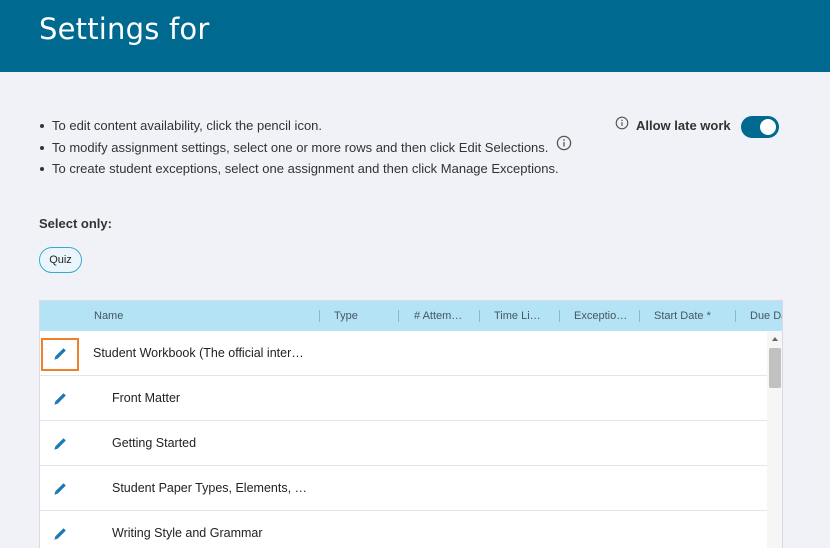  Describe the element at coordinates (682, 316) in the screenshot. I see `column-header-start-date: Start Date *` at that location.